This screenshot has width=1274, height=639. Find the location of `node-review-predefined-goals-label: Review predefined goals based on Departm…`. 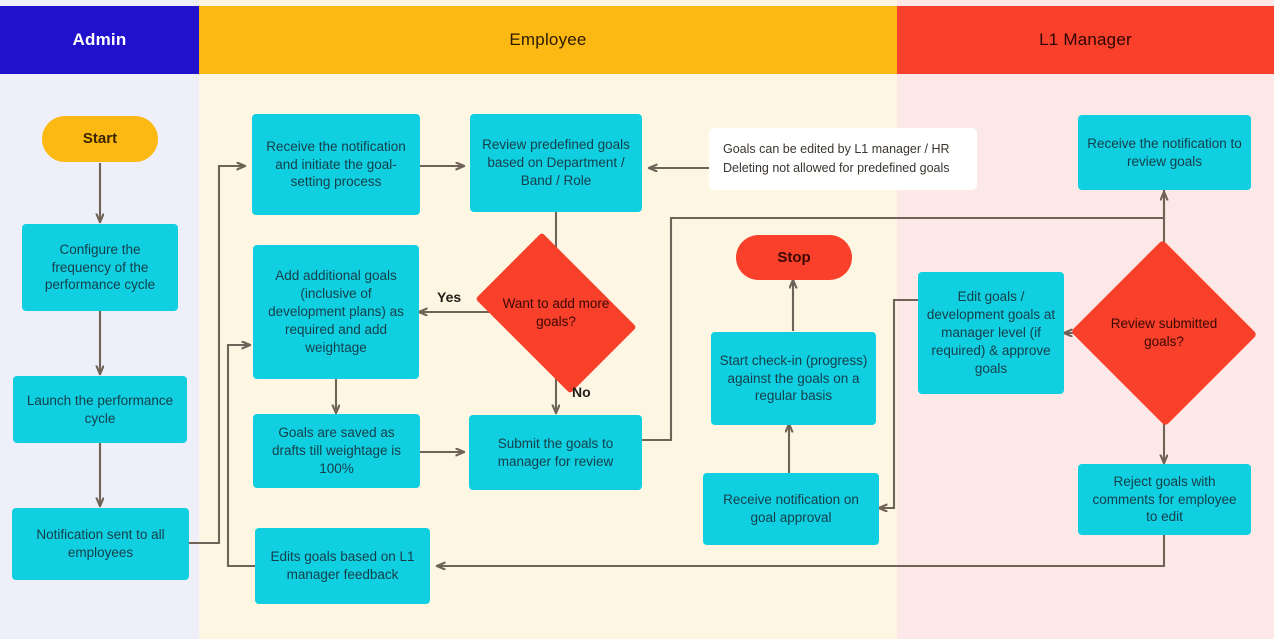

node-review-predefined-goals-label: Review predefined goals based on Departm… is located at coordinates (556, 162).